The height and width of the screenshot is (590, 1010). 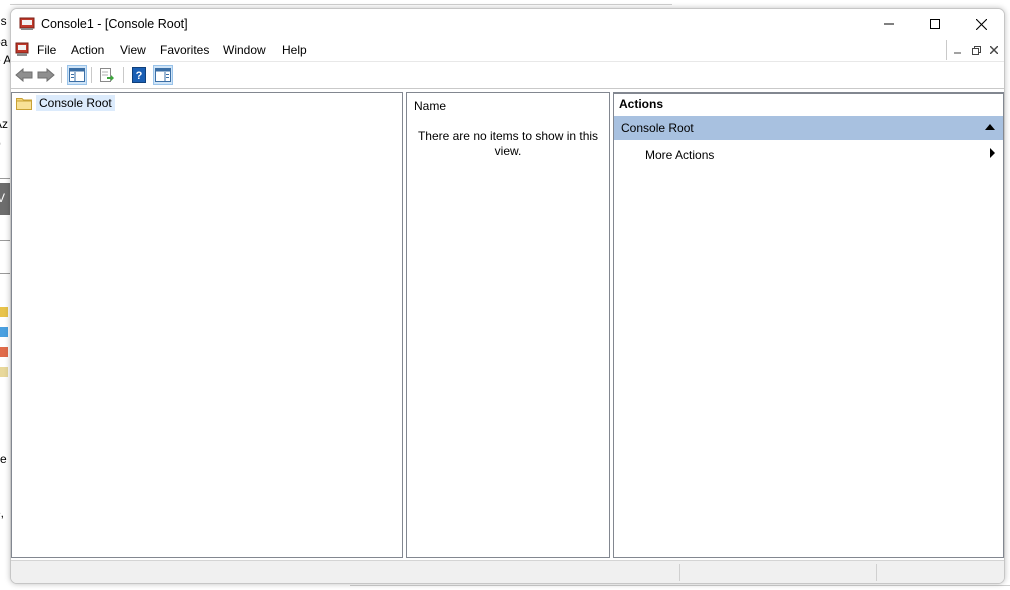 What do you see at coordinates (0, 290) in the screenshot?
I see `bg-text: u` at bounding box center [0, 290].